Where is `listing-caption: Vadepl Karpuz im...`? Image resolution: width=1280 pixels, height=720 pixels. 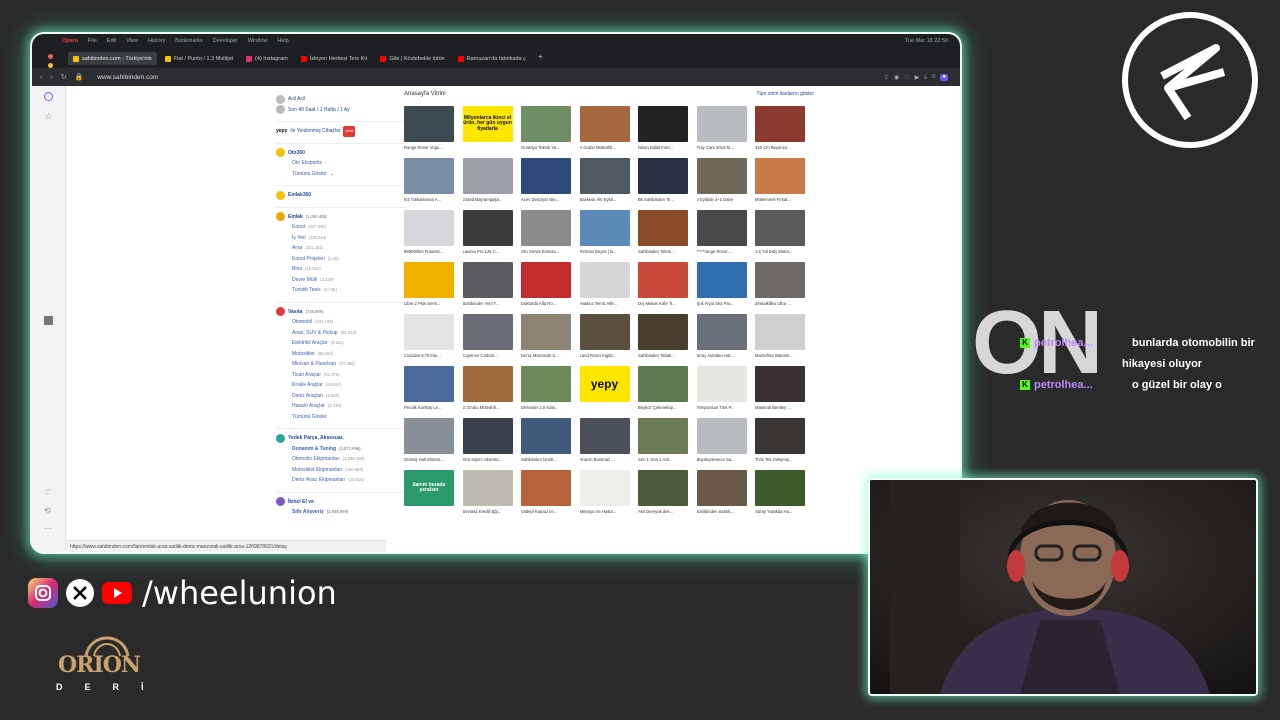
listing-caption: Vadepl Karpuz im... is located at coordinates (546, 512).